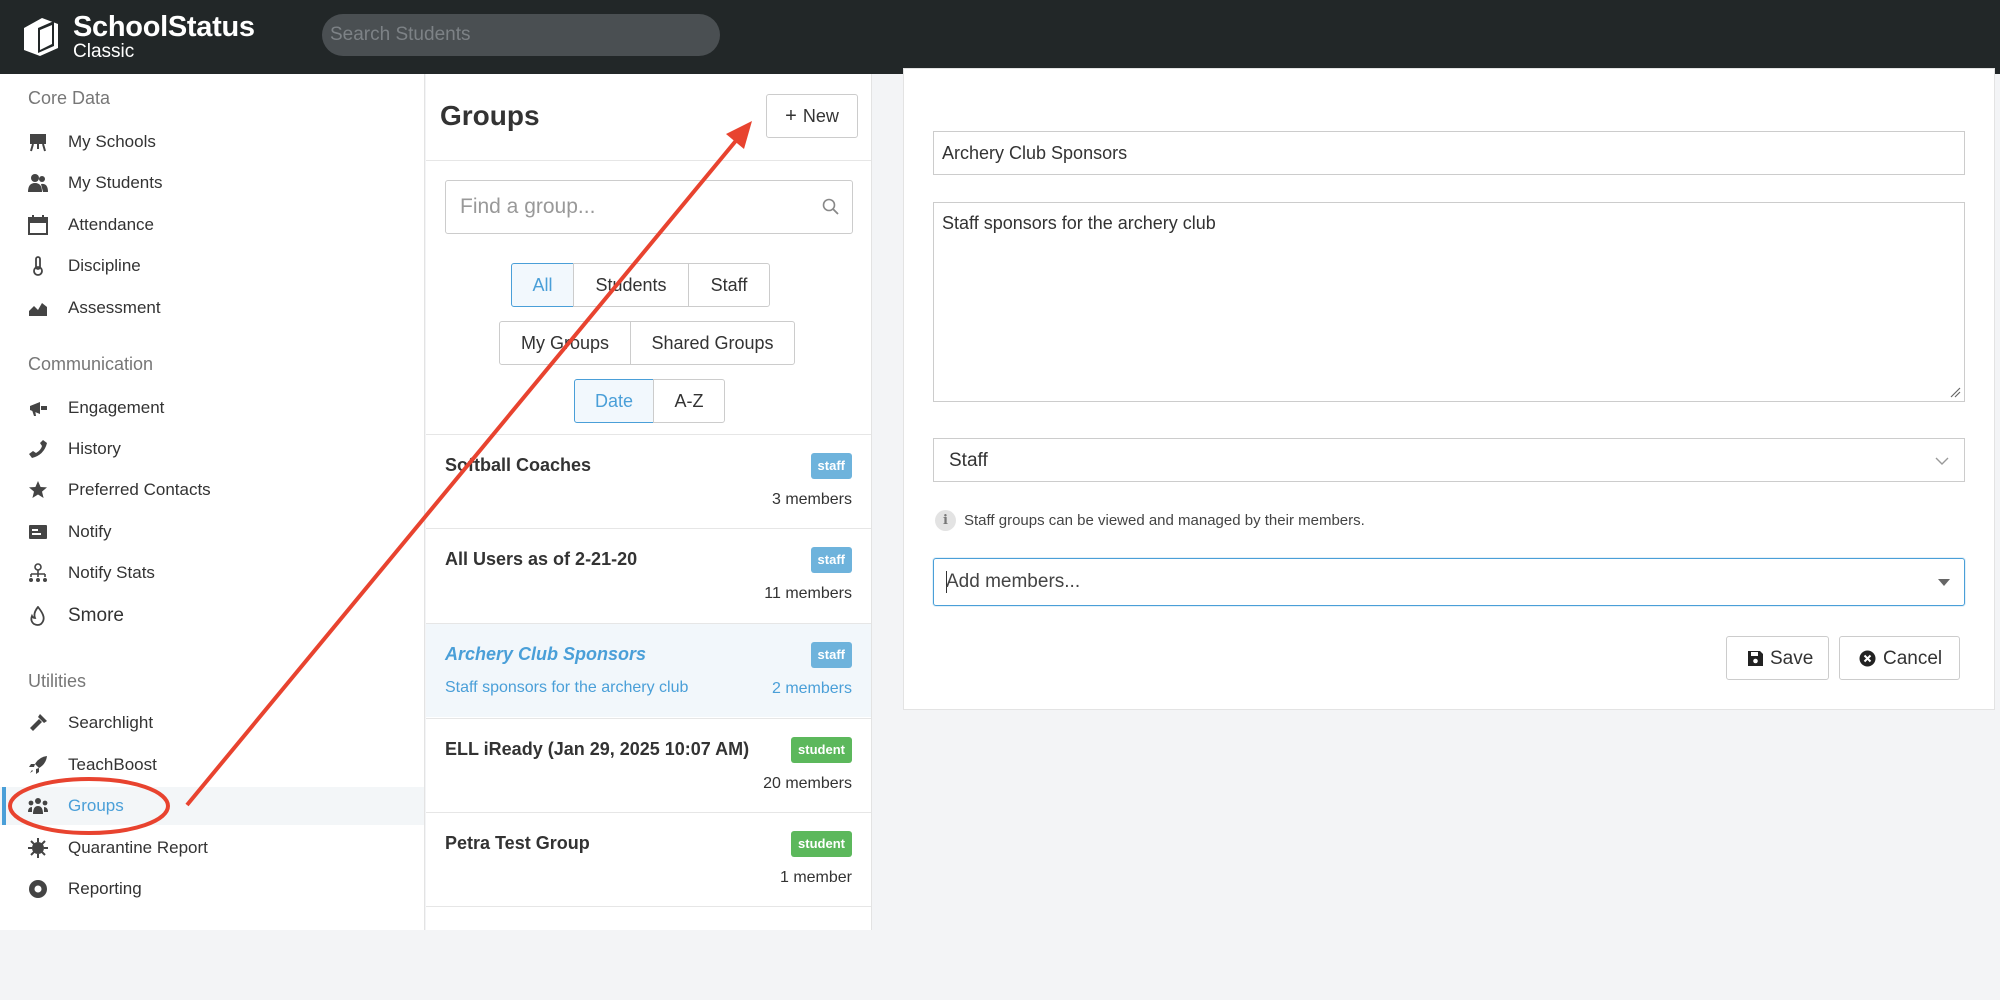 The image size is (2000, 1000). I want to click on sidebar-item-label: My Students, so click(115, 182).